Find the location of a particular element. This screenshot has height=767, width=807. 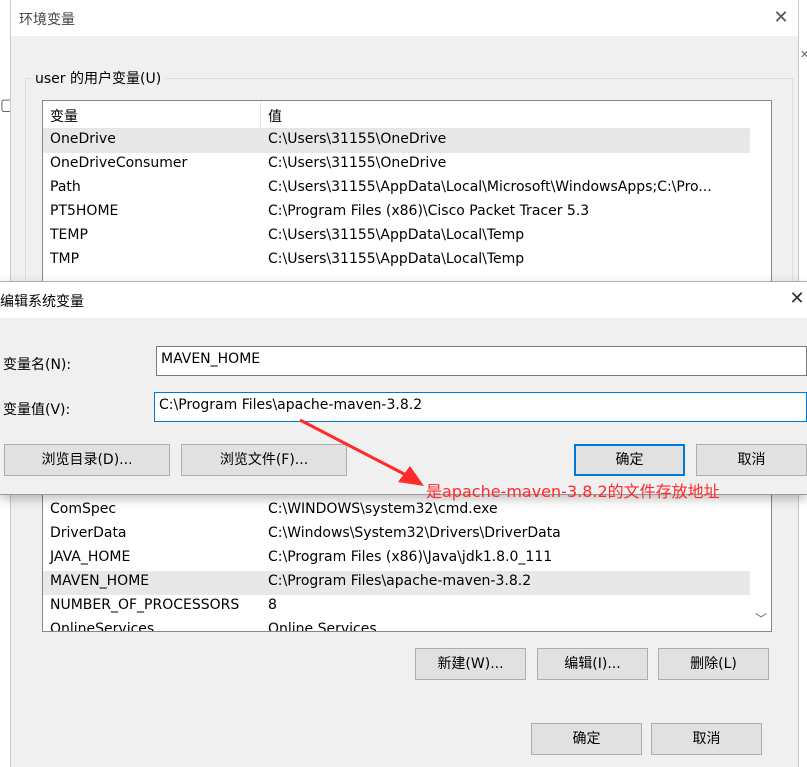

annotation-arrow is located at coordinates (361, 452).